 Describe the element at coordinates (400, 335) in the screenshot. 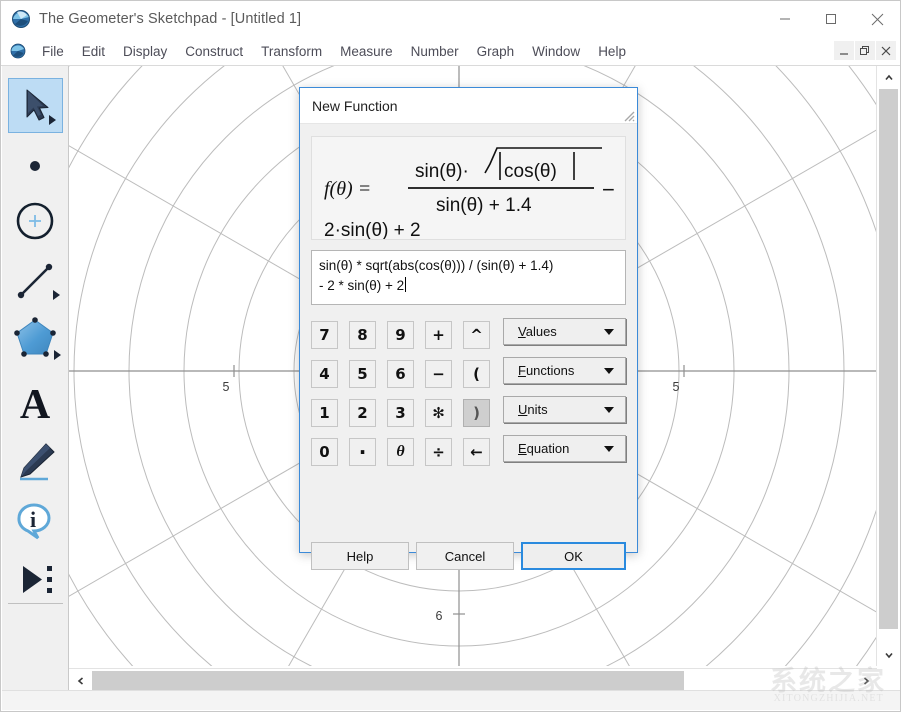

I see `key-9: 9` at that location.